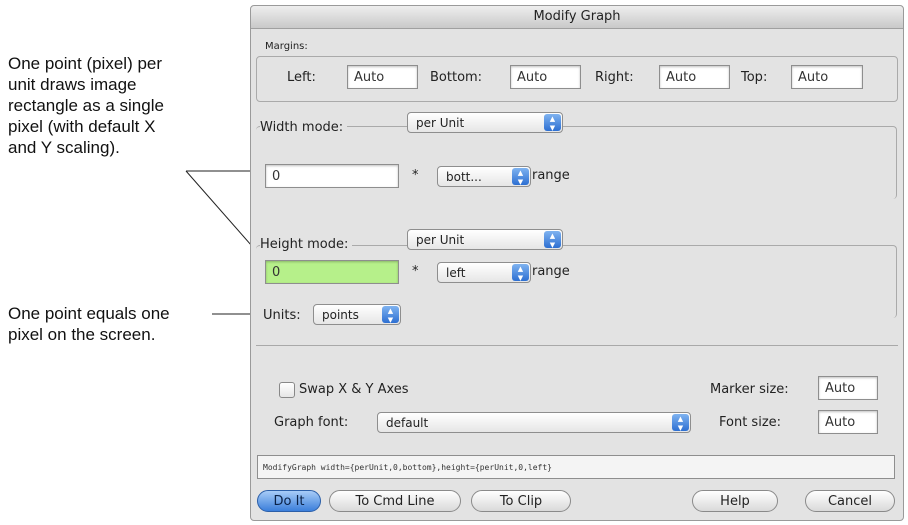 The width and height of the screenshot is (908, 525). I want to click on units-popup: points ▲ ▼, so click(357, 314).